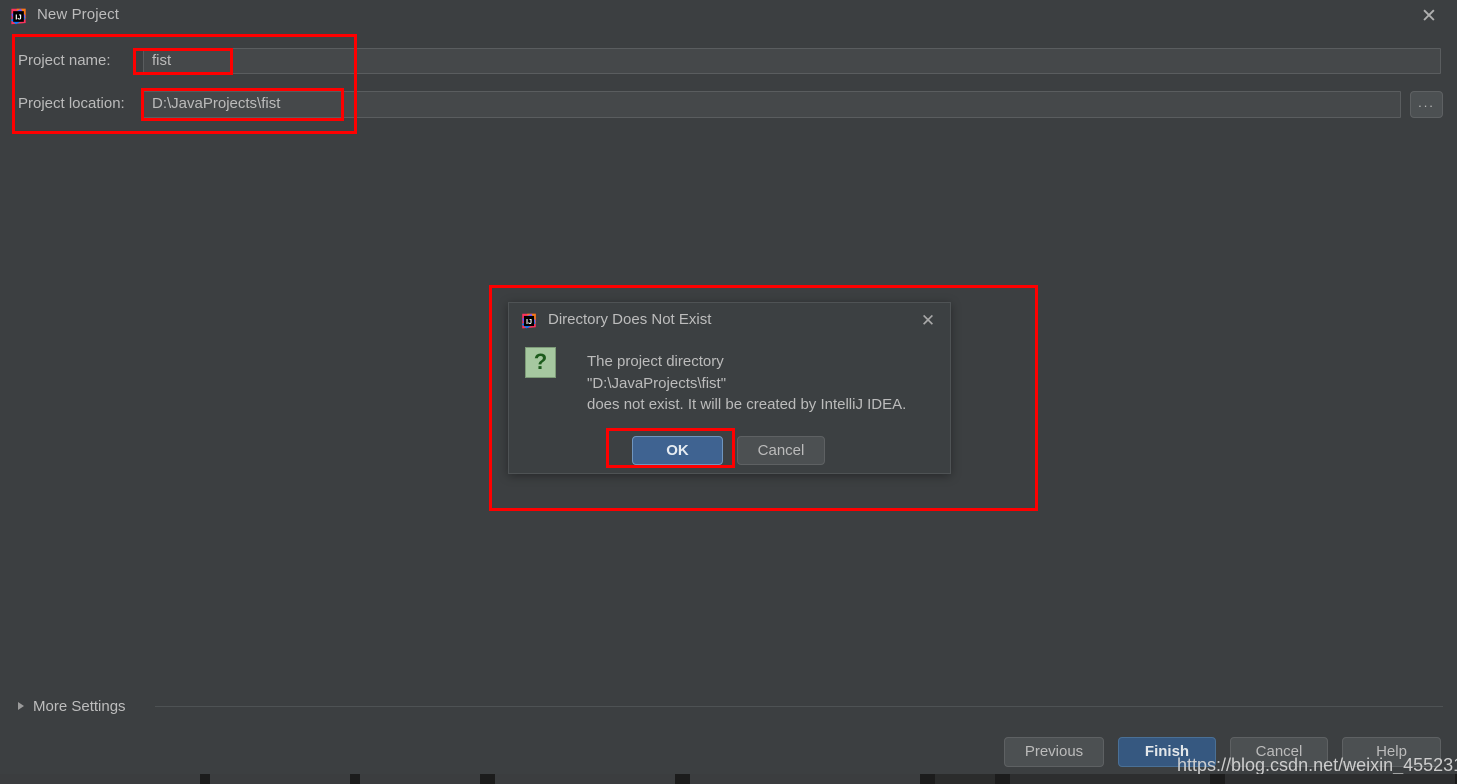  What do you see at coordinates (78, 14) in the screenshot?
I see `window-title: New Project` at bounding box center [78, 14].